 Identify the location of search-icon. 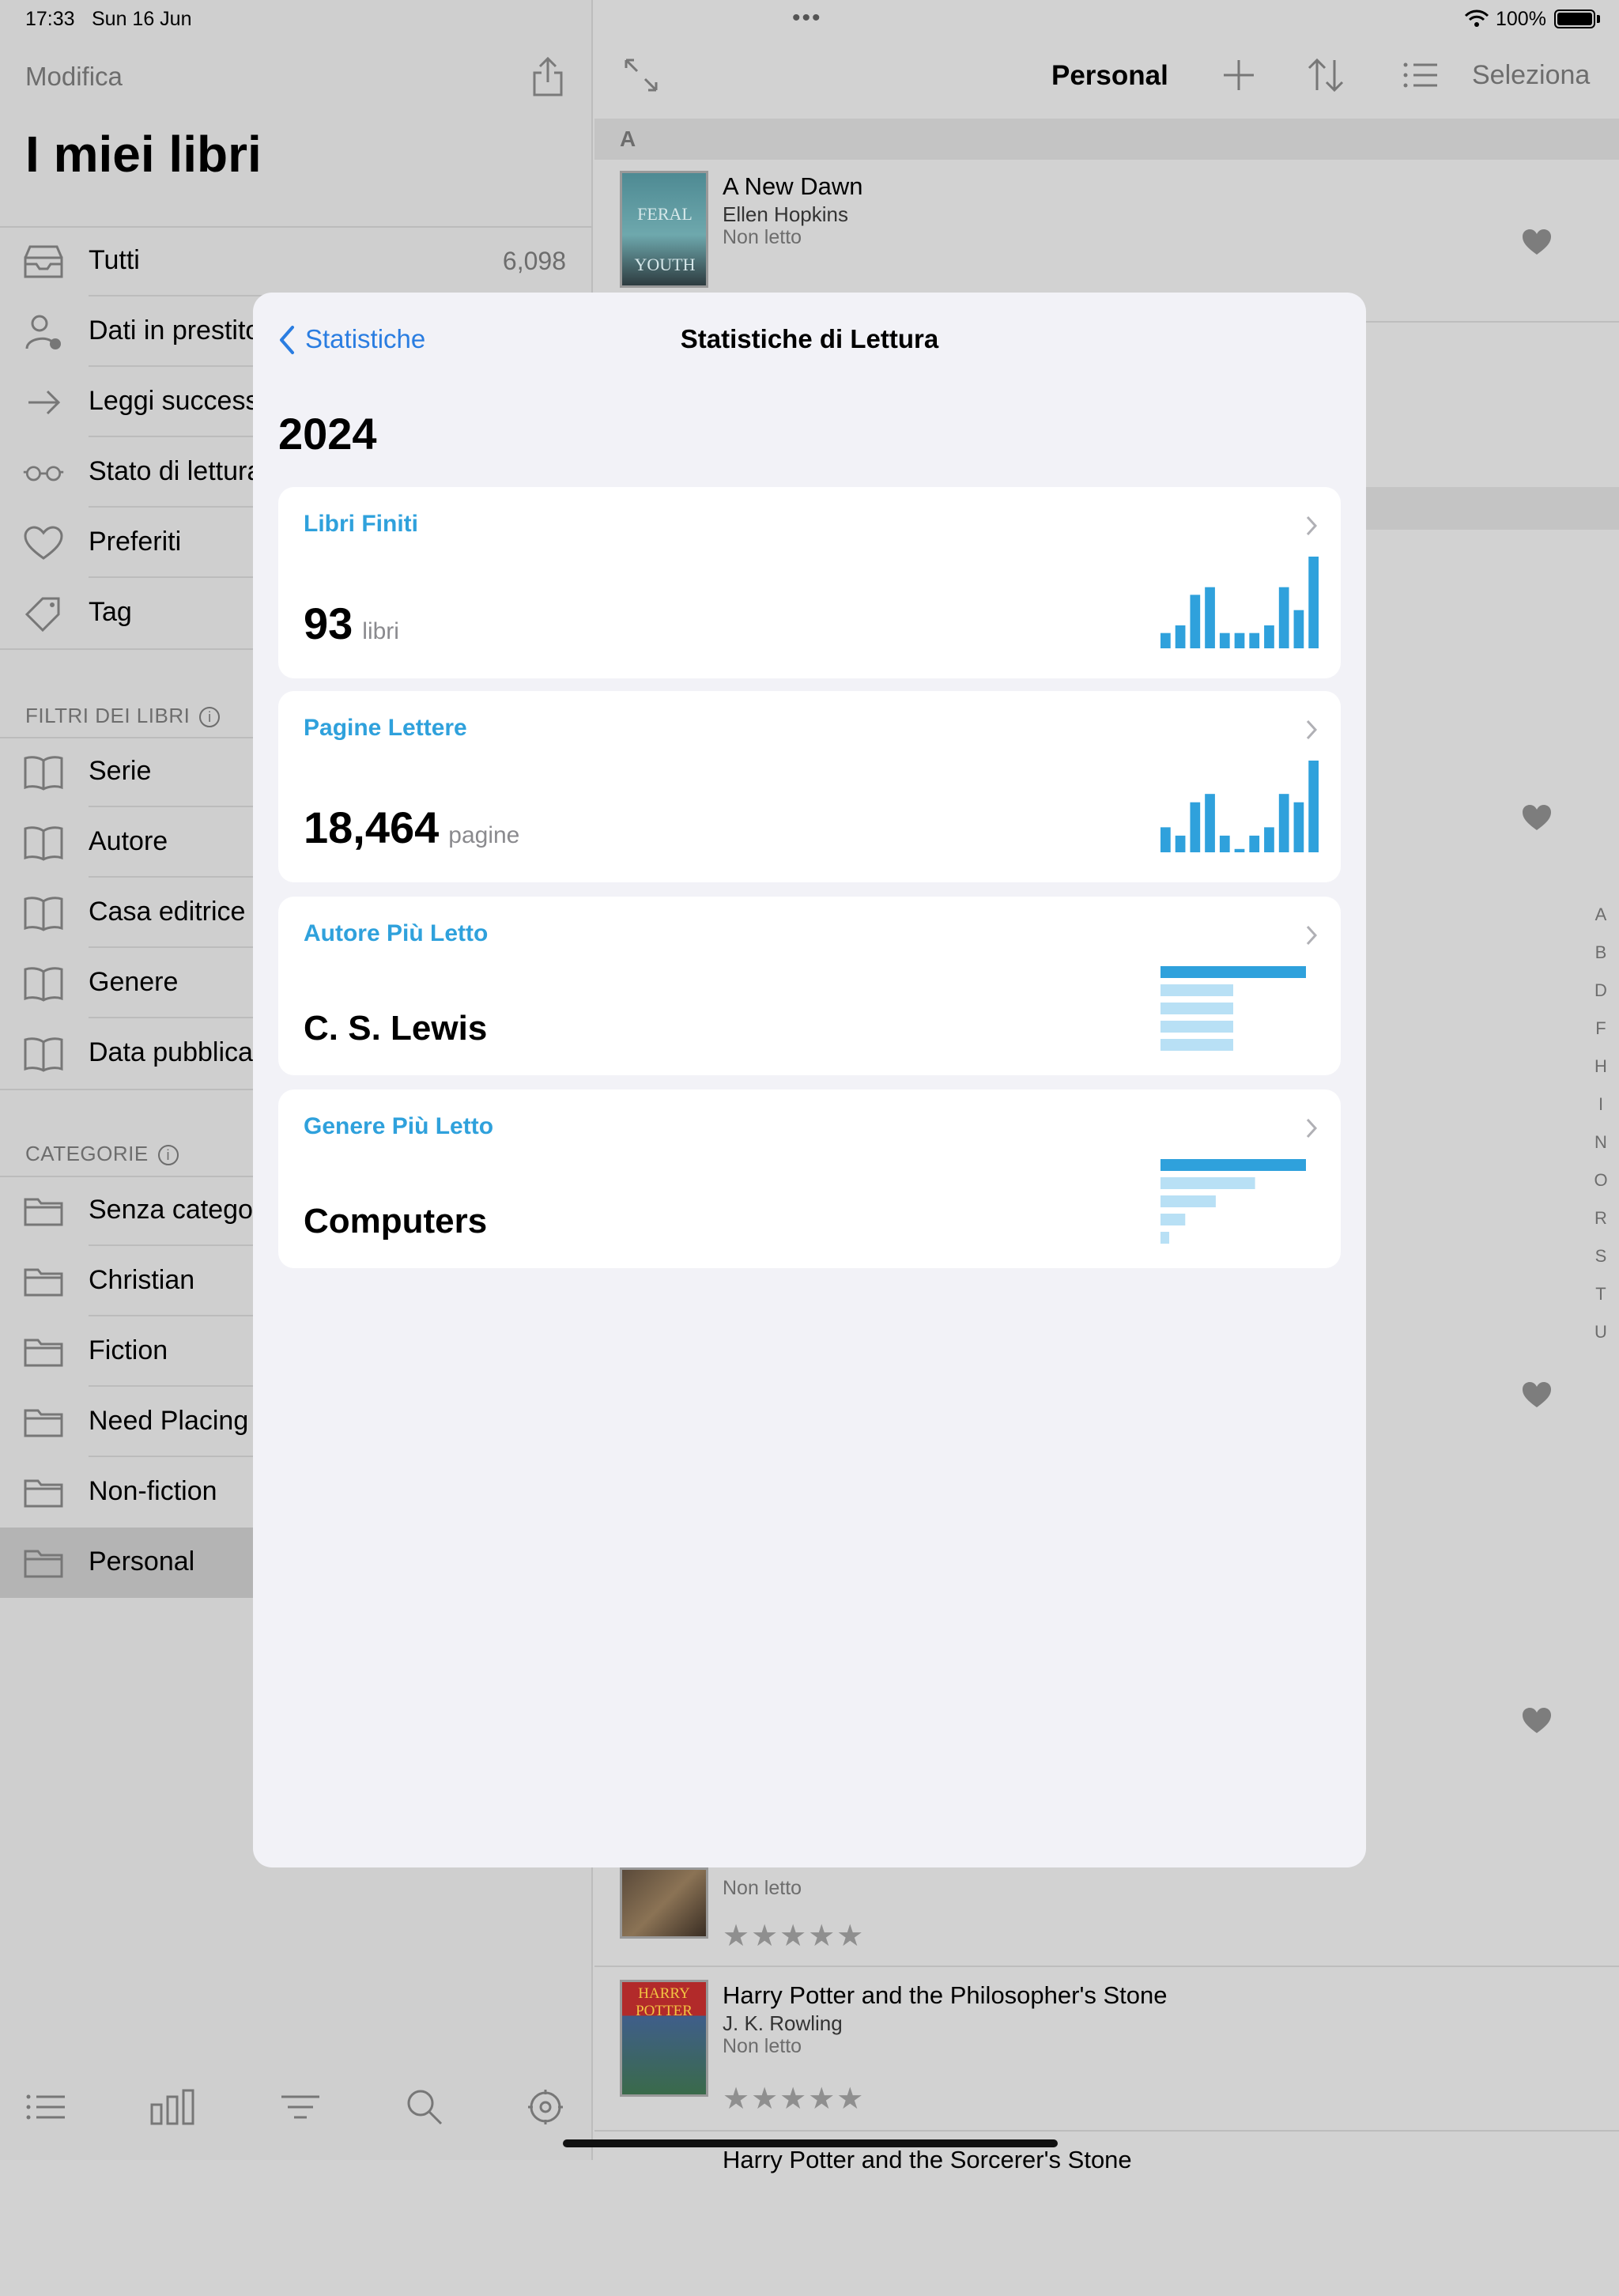
(425, 2107).